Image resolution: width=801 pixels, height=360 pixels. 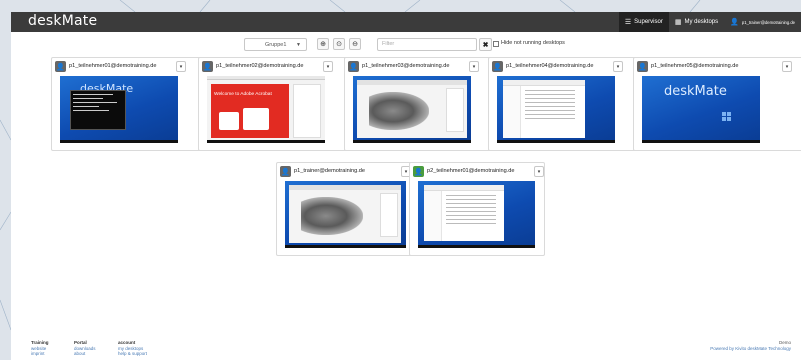 I want to click on zoom-reset-button: ⊙, so click(x=339, y=44).